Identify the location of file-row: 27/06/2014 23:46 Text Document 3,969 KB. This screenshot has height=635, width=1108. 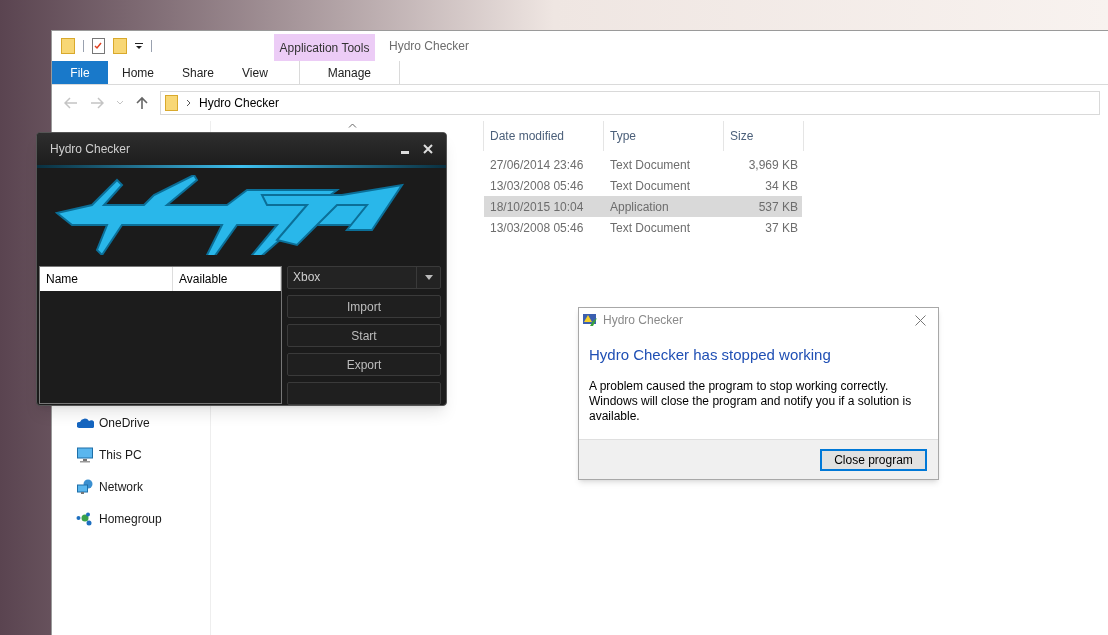
(643, 164).